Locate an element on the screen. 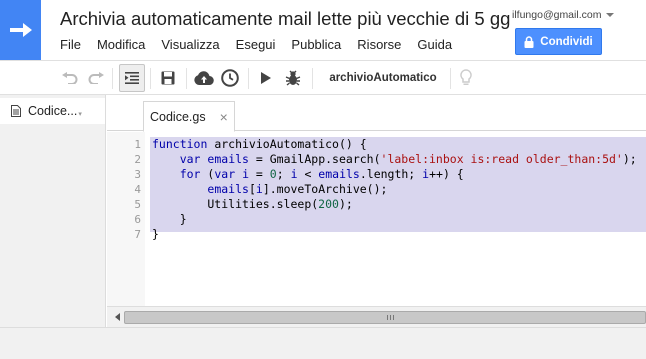 This screenshot has height=359, width=646. code-line: Utilities.sleep(200); is located at coordinates (394, 204).